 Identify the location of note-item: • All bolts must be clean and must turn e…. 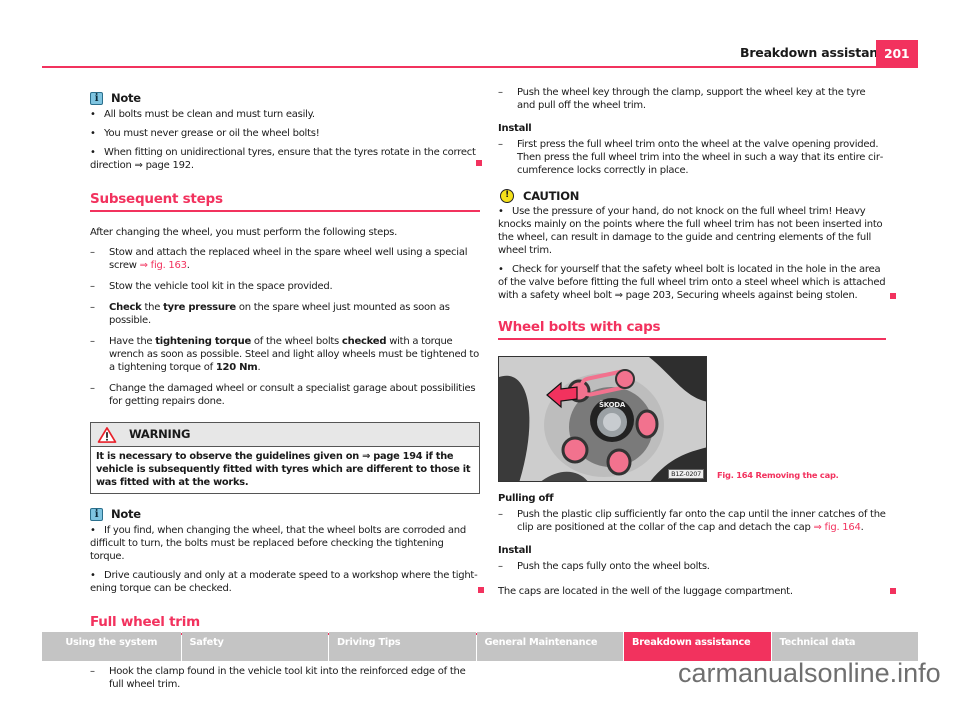
(202, 114).